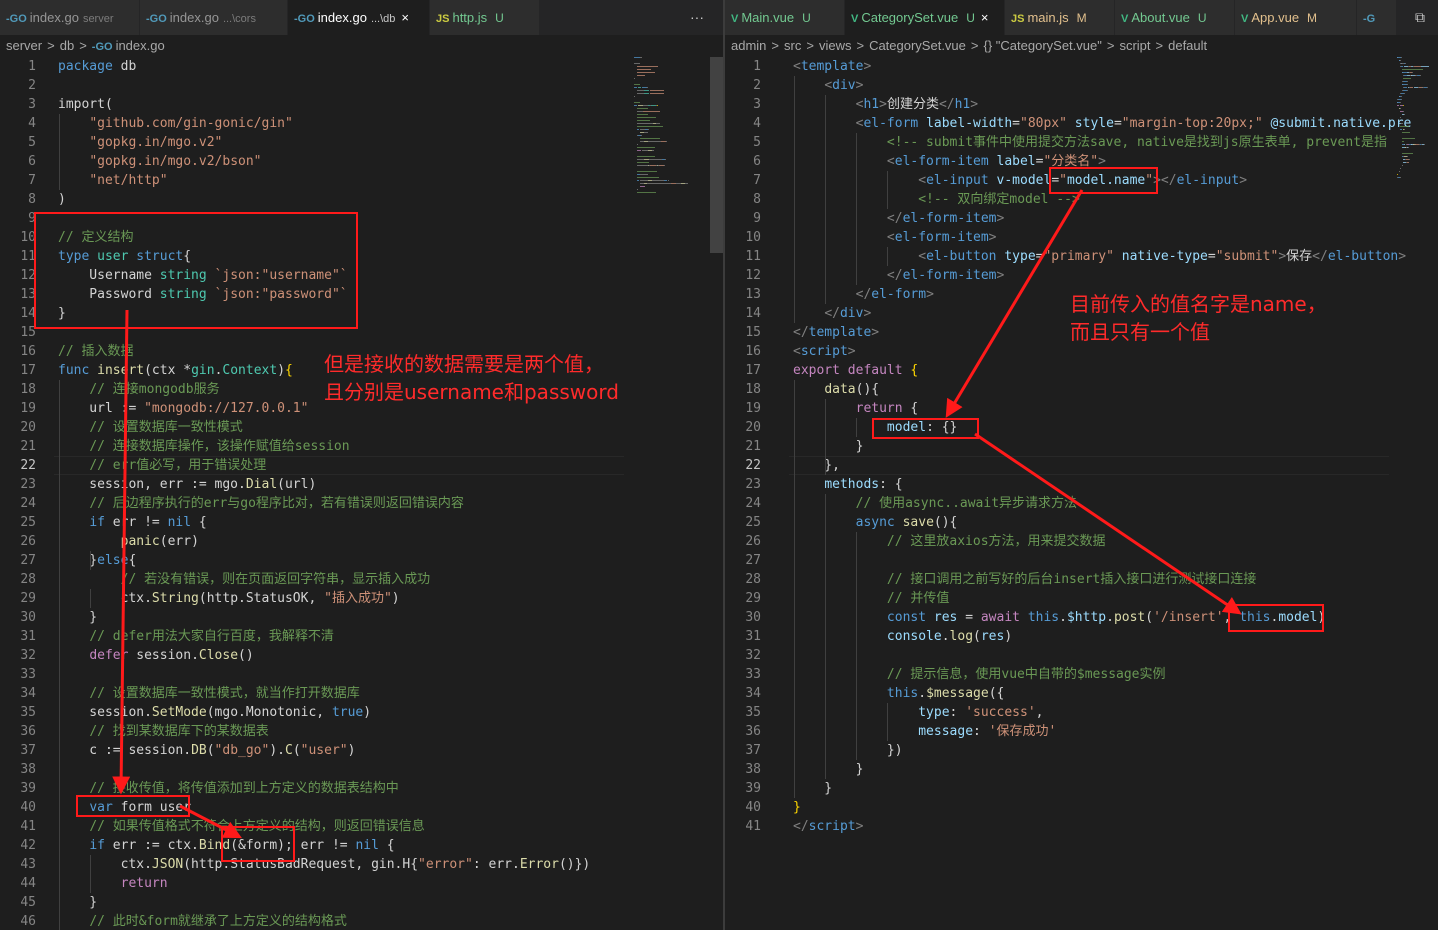 The height and width of the screenshot is (930, 1438). I want to click on code-line: // defer用法大家自行百度，我解释不清, so click(196, 636).